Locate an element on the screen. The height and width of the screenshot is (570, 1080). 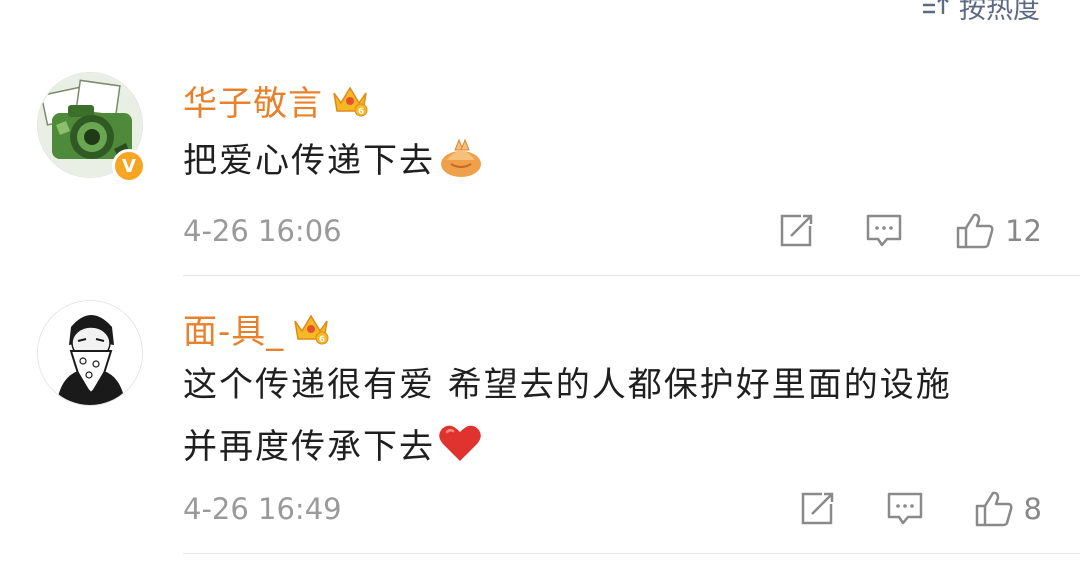
username: 华子敬言 is located at coordinates (253, 100).